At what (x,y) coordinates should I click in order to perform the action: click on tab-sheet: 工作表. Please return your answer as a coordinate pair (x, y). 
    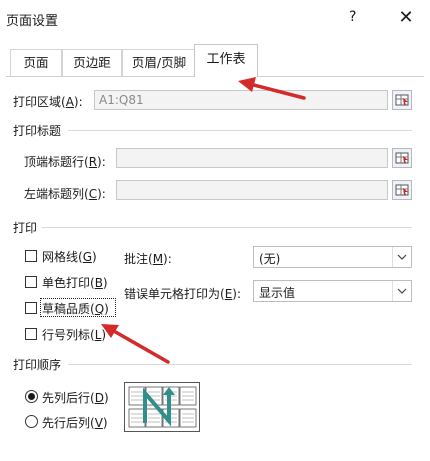
    Looking at the image, I should click on (226, 60).